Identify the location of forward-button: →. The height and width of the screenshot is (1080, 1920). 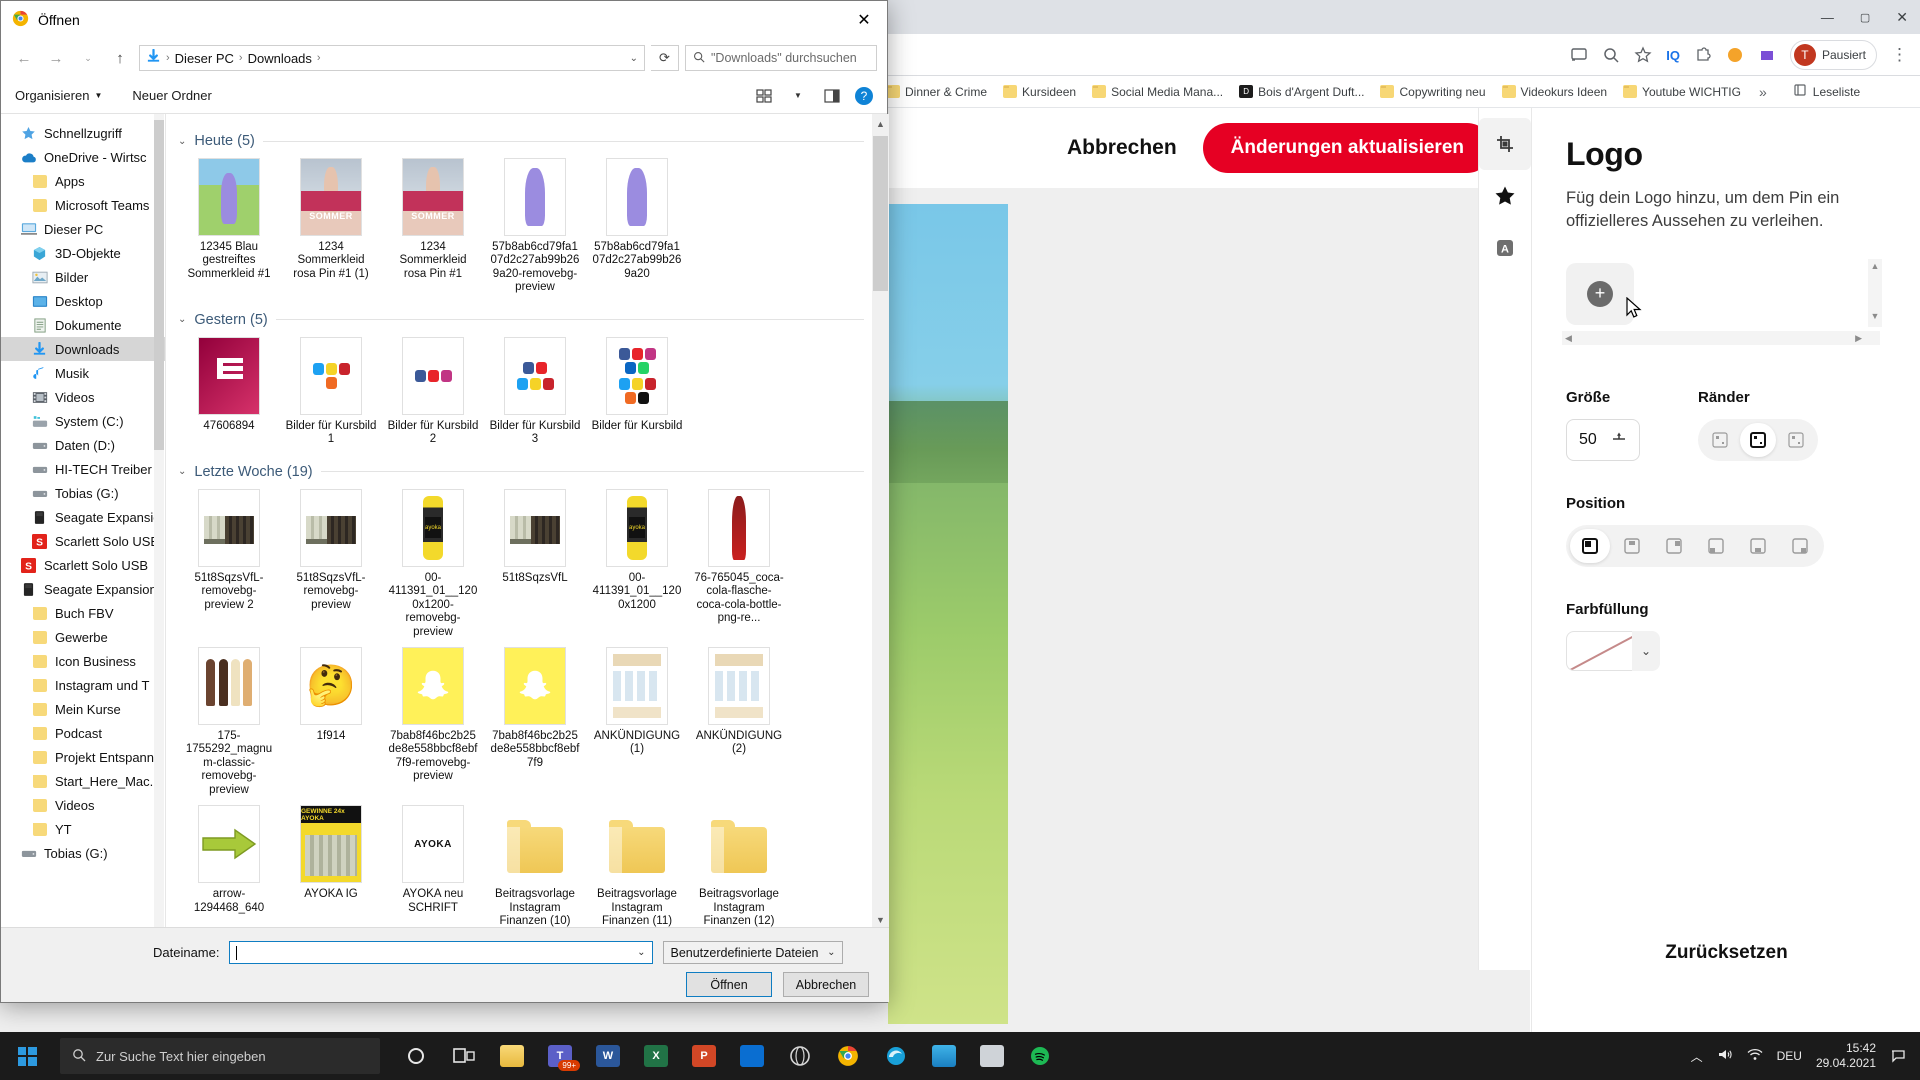
(56, 58).